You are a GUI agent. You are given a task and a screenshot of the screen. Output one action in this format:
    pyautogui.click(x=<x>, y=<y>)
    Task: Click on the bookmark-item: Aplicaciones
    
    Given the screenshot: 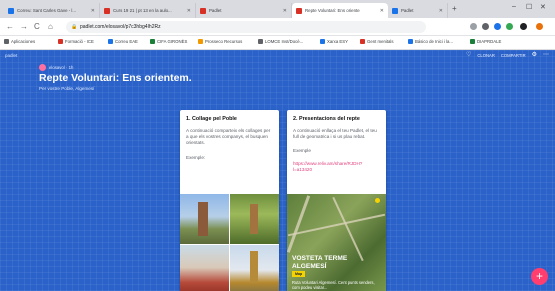 What is the action you would take?
    pyautogui.click(x=19, y=41)
    